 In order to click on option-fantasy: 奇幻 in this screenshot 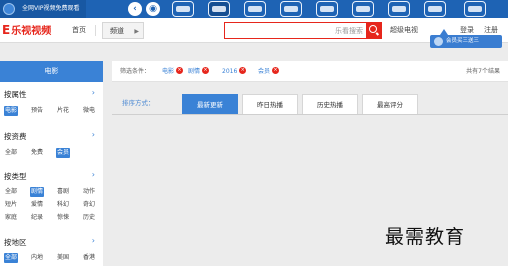, I will do `click(89, 205)`.